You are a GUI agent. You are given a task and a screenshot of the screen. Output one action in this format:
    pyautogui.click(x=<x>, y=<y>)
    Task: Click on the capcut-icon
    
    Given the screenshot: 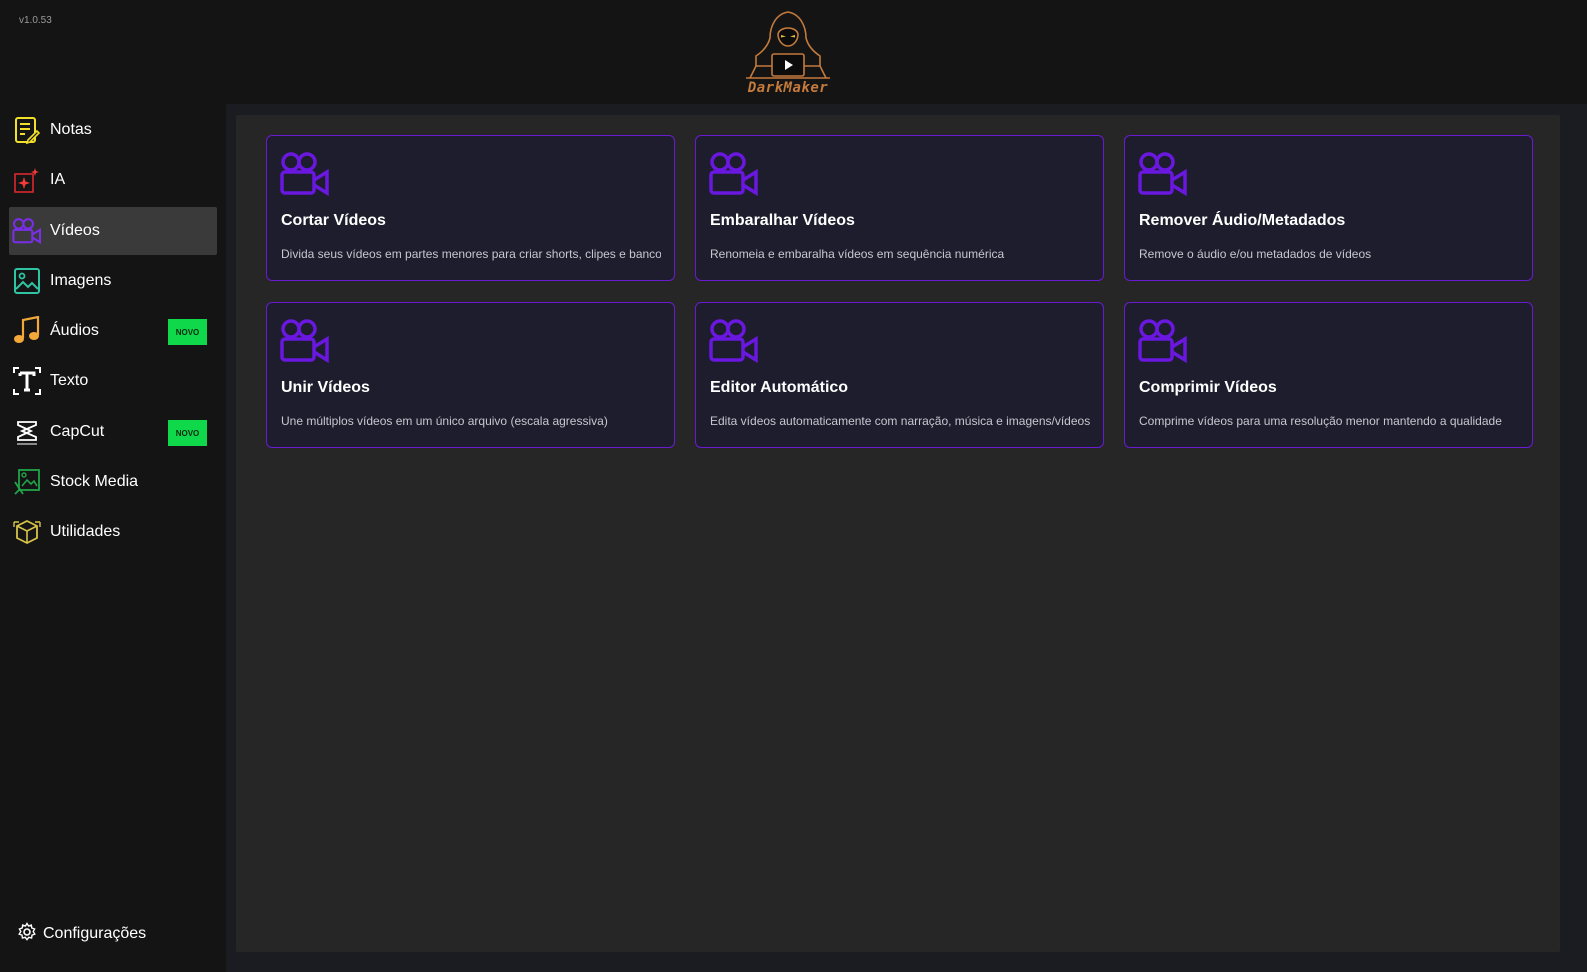 What is the action you would take?
    pyautogui.click(x=27, y=432)
    